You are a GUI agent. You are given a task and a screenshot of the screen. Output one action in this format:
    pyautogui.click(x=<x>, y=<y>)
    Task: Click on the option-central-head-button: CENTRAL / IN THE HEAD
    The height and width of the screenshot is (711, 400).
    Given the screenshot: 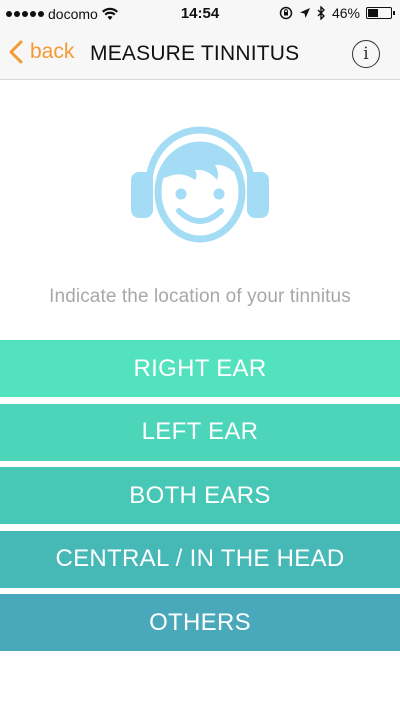 What is the action you would take?
    pyautogui.click(x=200, y=559)
    